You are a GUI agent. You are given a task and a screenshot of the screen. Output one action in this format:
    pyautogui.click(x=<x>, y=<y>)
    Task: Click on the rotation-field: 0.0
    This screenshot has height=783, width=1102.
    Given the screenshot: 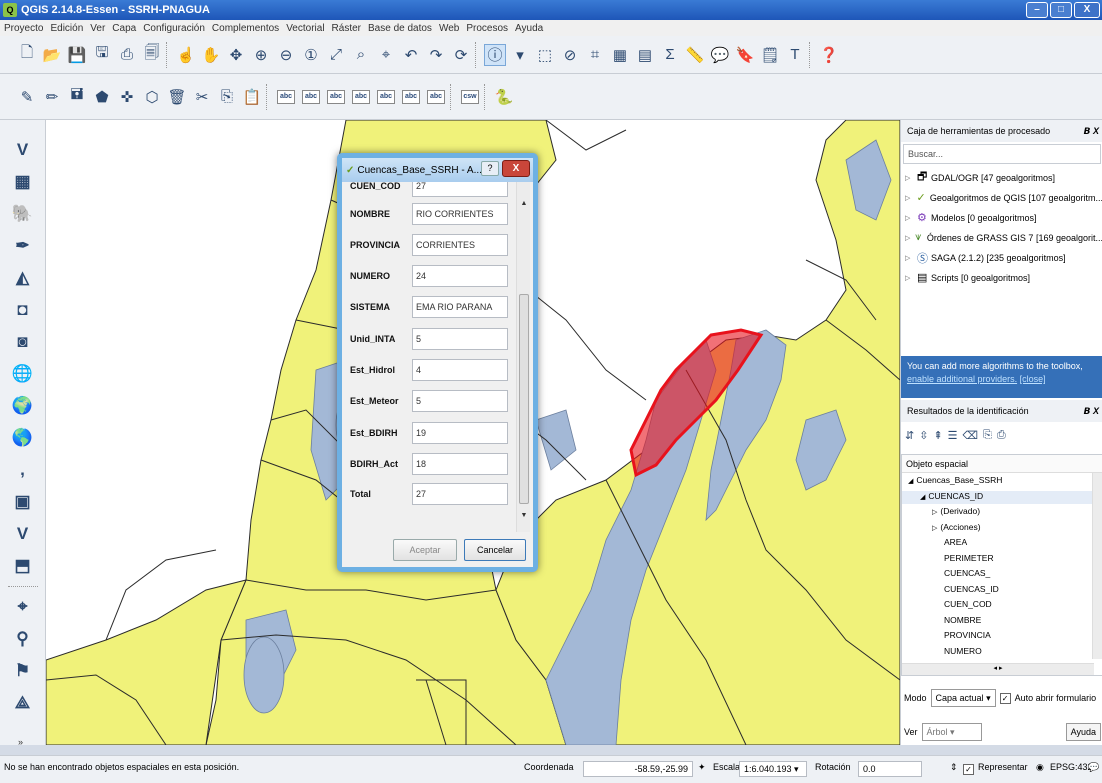 What is the action you would take?
    pyautogui.click(x=890, y=769)
    